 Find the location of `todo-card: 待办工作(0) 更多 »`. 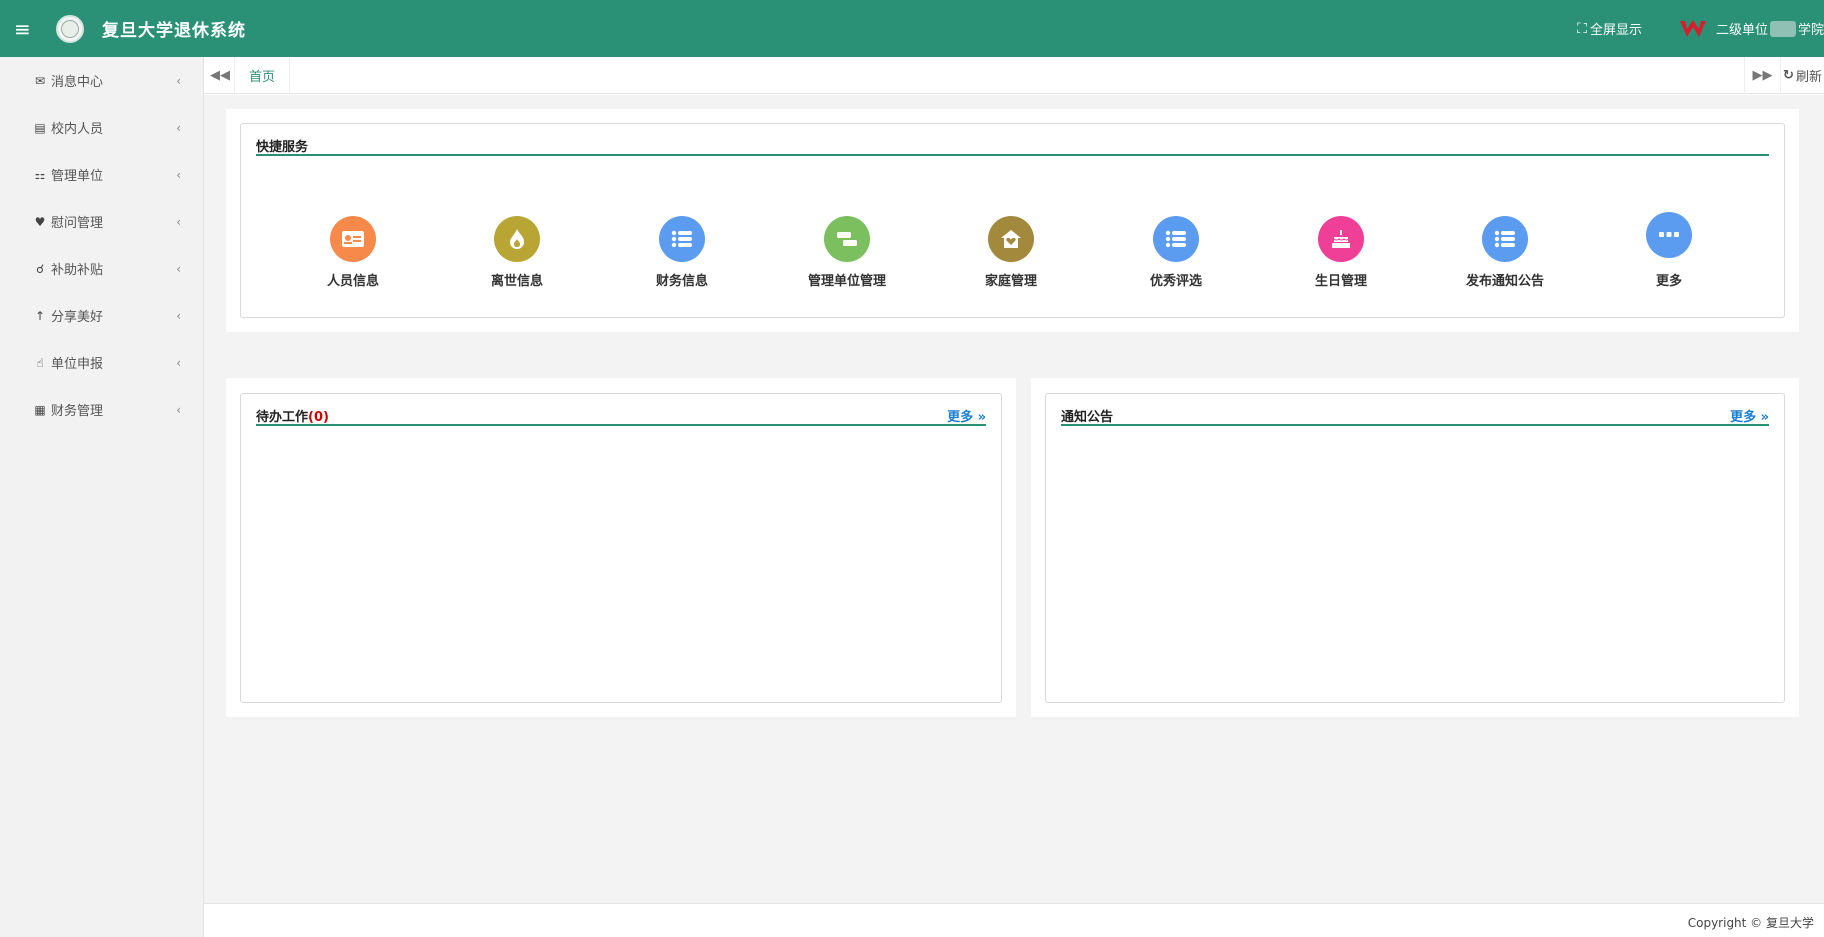

todo-card: 待办工作(0) 更多 » is located at coordinates (621, 548).